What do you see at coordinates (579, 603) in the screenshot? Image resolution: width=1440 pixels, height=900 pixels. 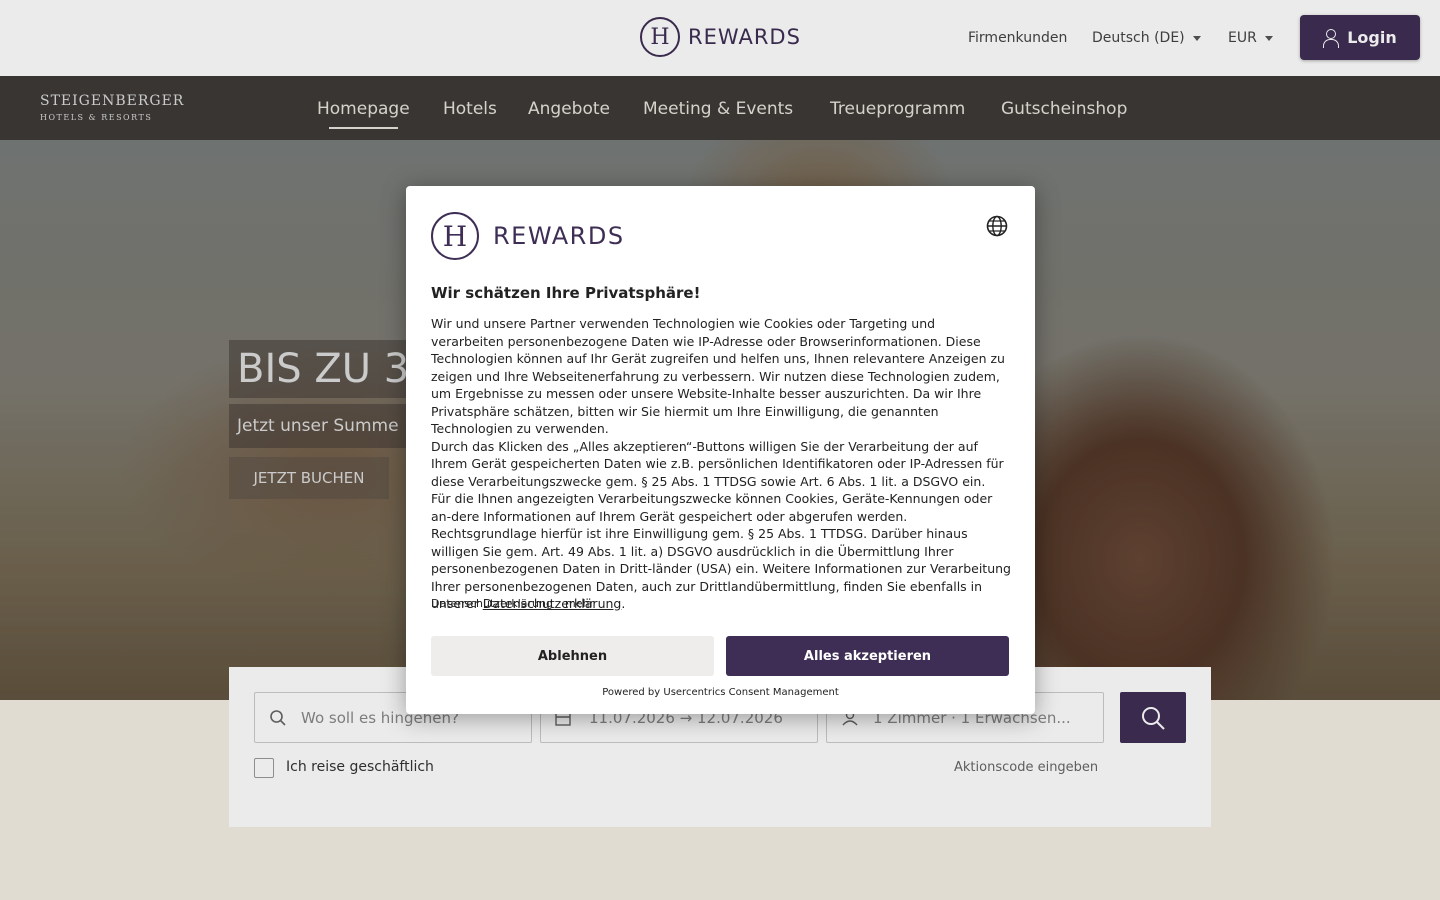 I see `more-link: mehr` at bounding box center [579, 603].